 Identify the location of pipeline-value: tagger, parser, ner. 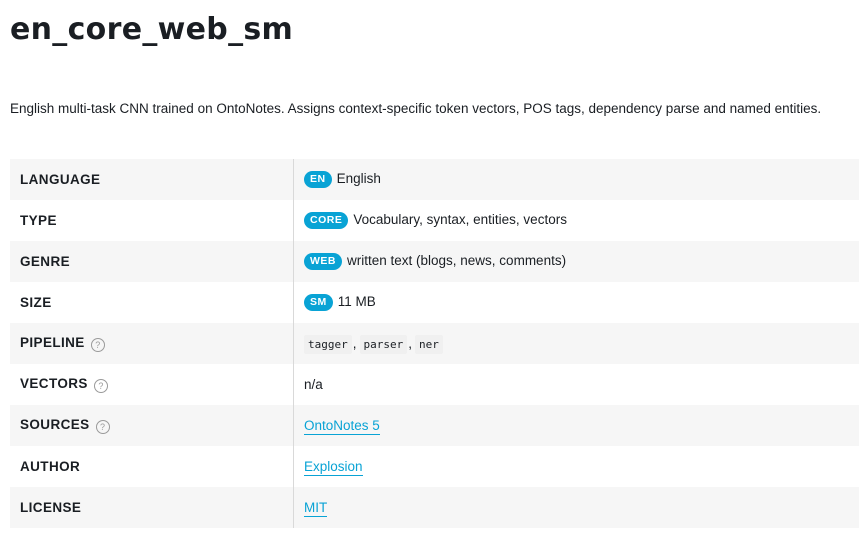
(576, 343).